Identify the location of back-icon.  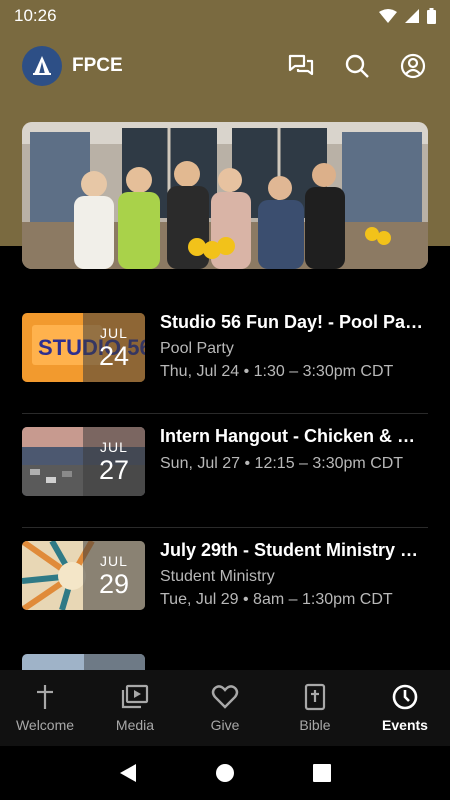
(128, 773).